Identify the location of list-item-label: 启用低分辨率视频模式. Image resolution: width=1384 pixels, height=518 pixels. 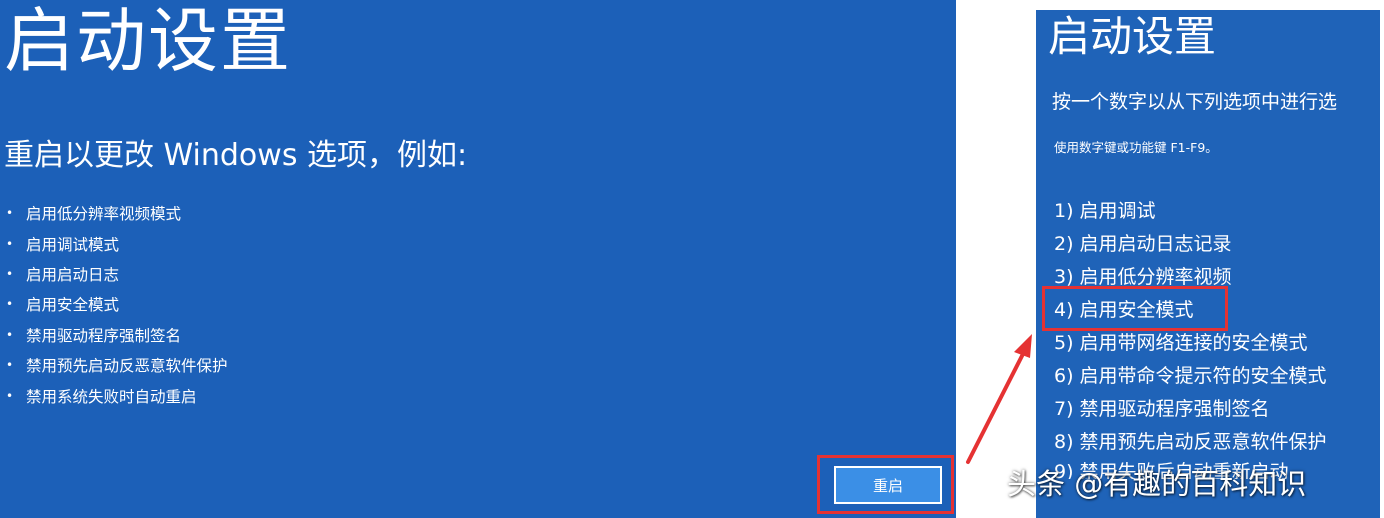
(104, 214).